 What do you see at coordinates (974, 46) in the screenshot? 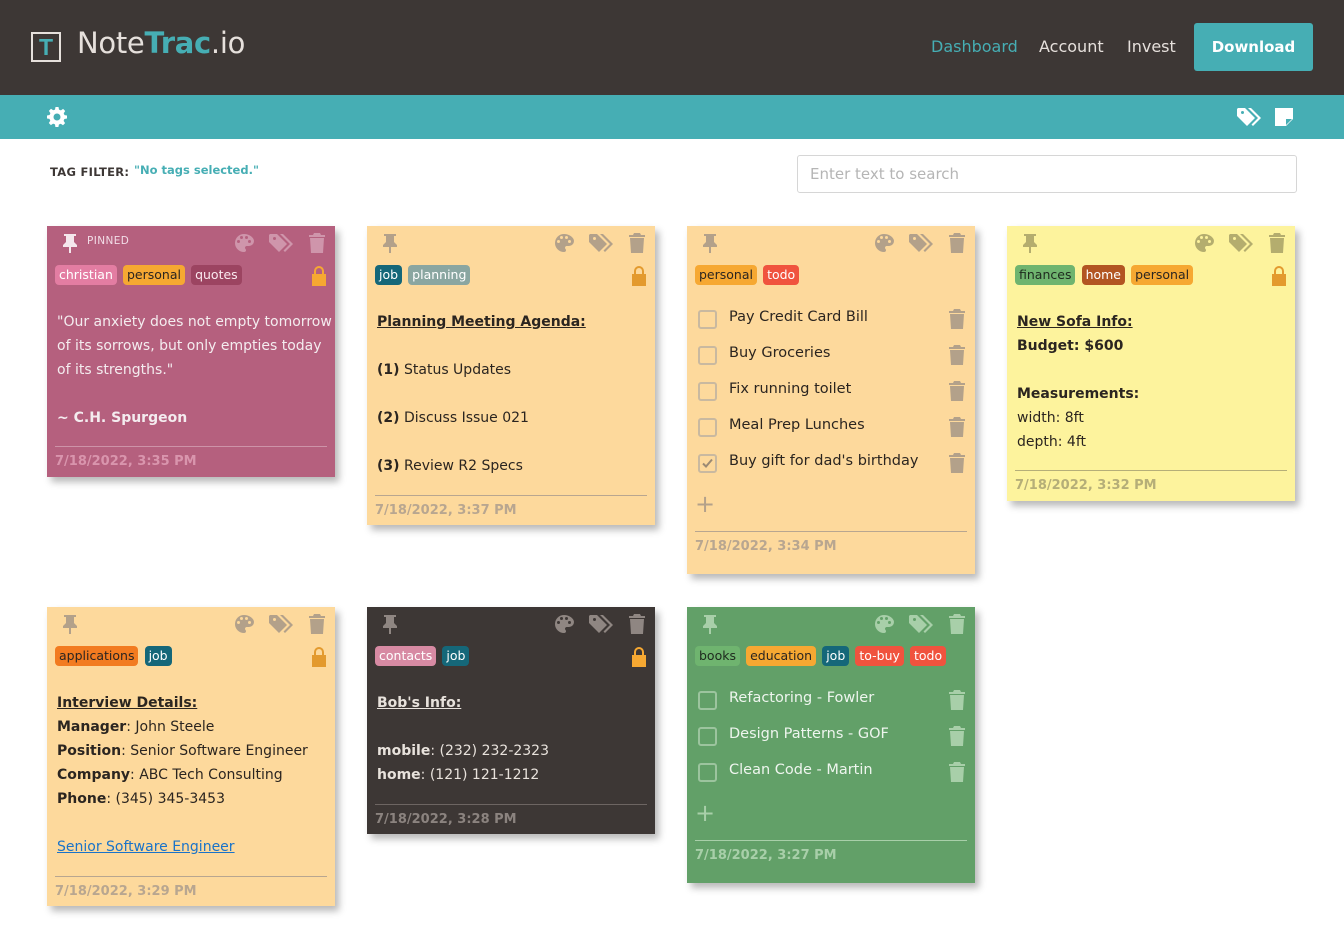
I see `nav-dashboard: Dashboard` at bounding box center [974, 46].